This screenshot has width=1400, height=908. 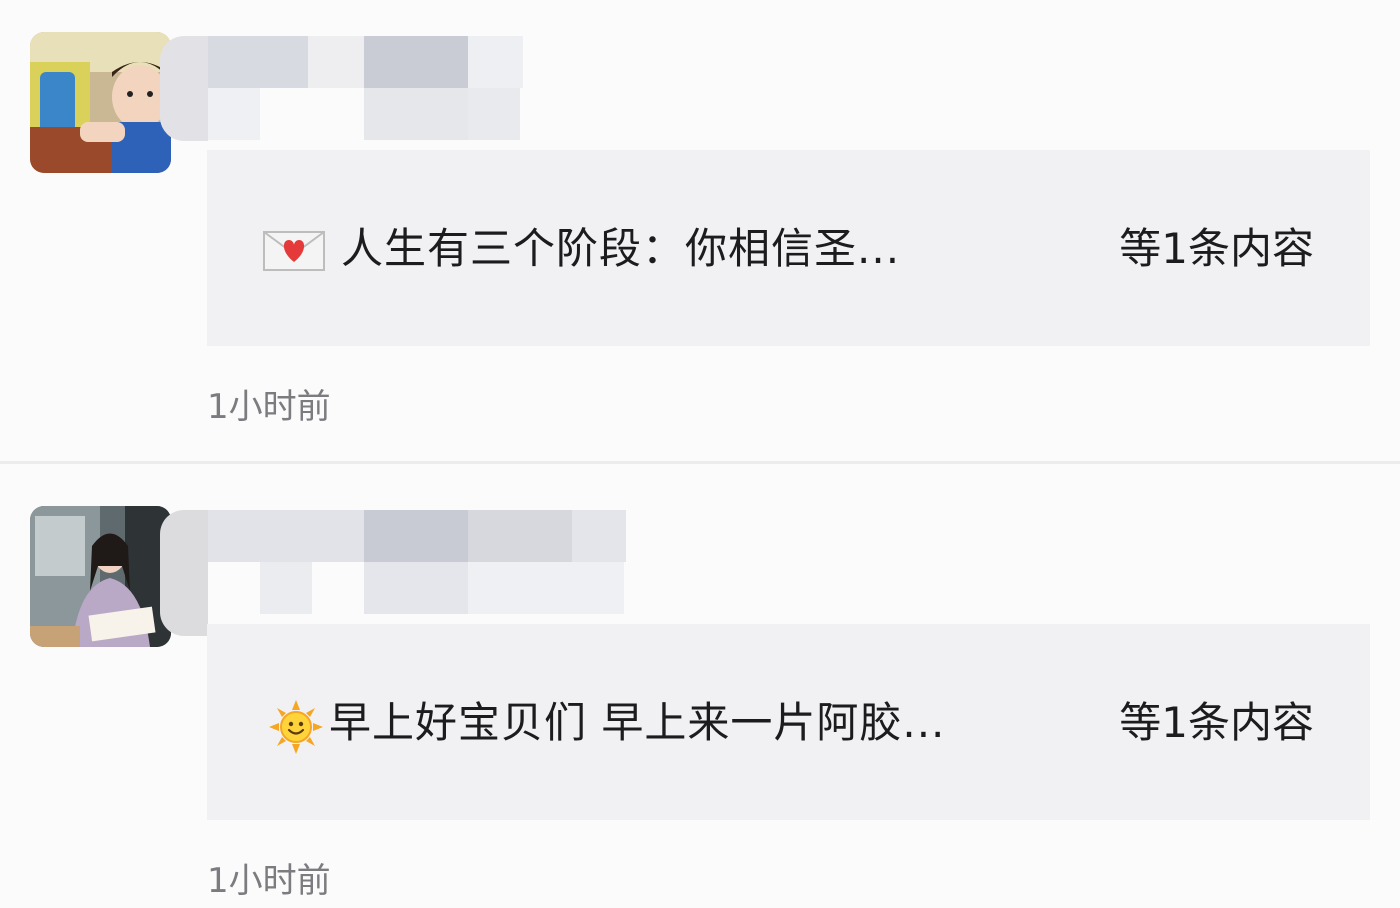 I want to click on avatar-photo-woman, so click(x=100, y=576).